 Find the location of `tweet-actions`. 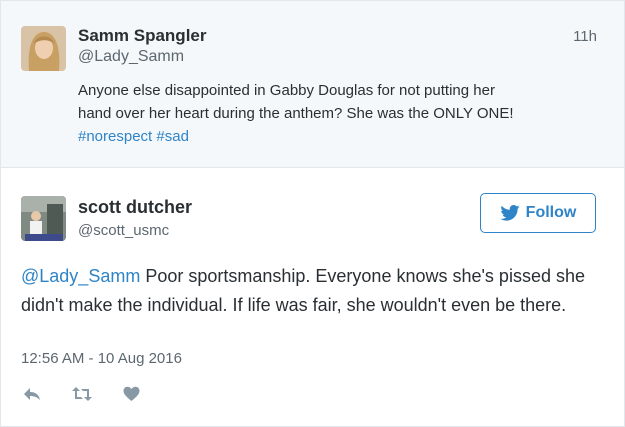

tweet-actions is located at coordinates (81, 394).